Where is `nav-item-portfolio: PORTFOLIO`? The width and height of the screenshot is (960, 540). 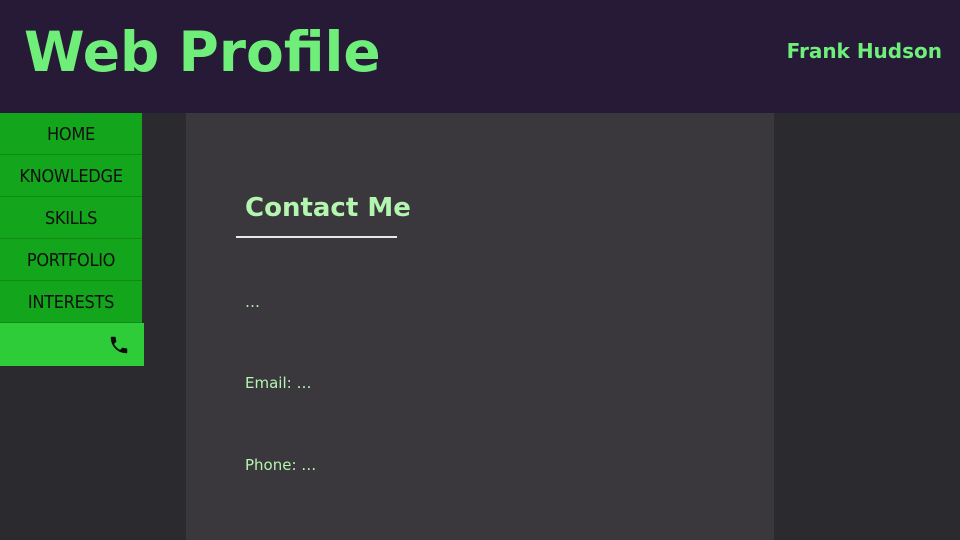
nav-item-portfolio: PORTFOLIO is located at coordinates (71, 260).